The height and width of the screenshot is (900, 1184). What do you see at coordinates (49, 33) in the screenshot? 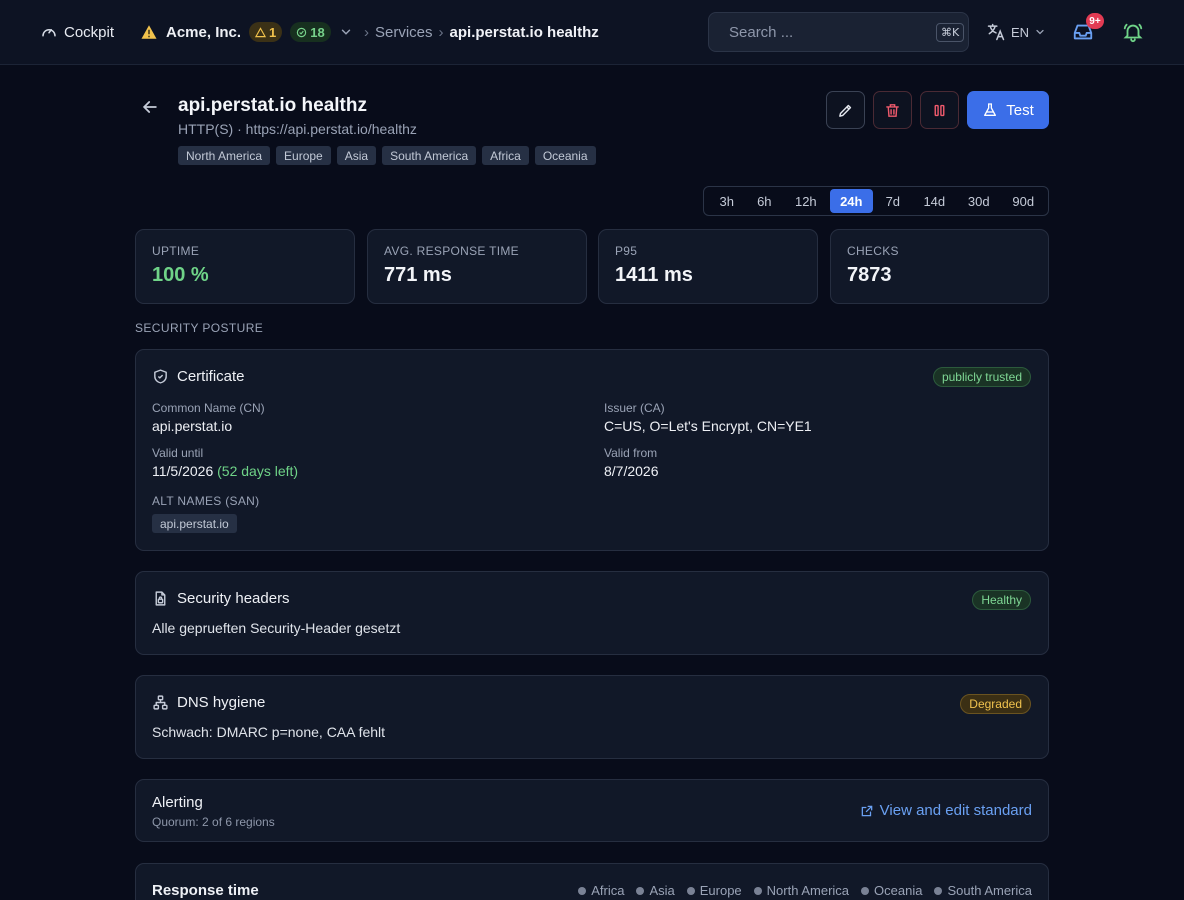
I see `gauge-icon` at bounding box center [49, 33].